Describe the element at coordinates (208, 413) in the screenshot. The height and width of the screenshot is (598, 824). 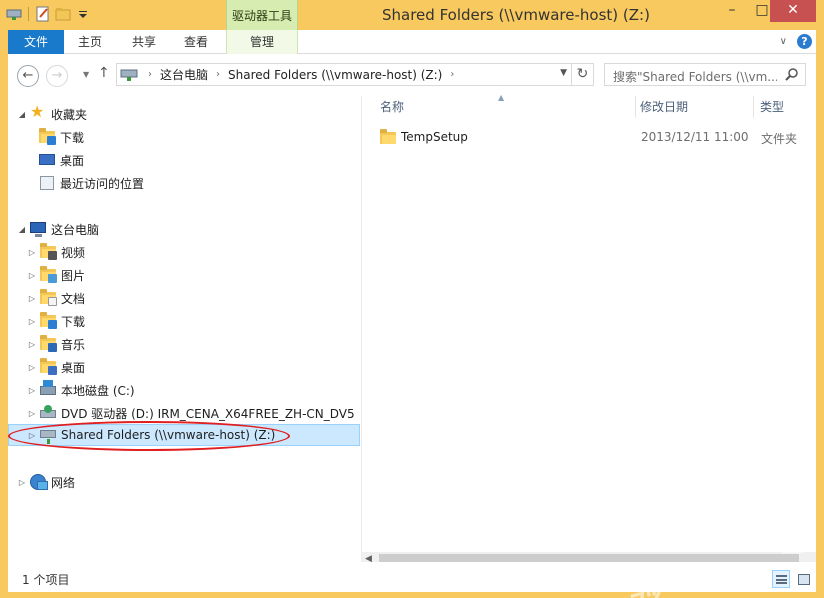
I see `tree-label: DVD 驱动器 (D:) IRM_CENA_X64FREE_ZH-CN_DV5` at that location.